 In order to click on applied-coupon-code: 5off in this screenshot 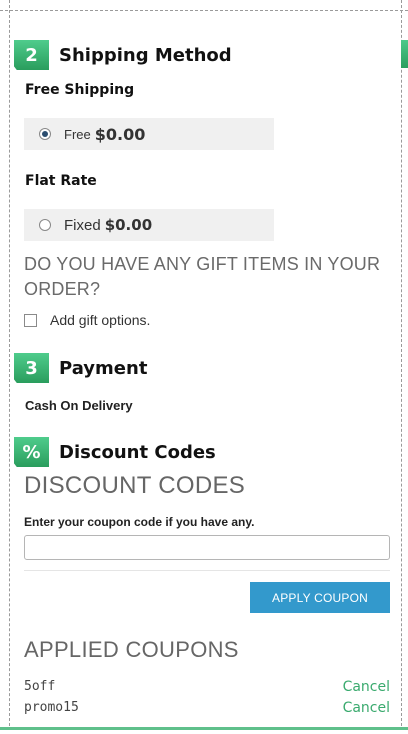, I will do `click(40, 686)`.